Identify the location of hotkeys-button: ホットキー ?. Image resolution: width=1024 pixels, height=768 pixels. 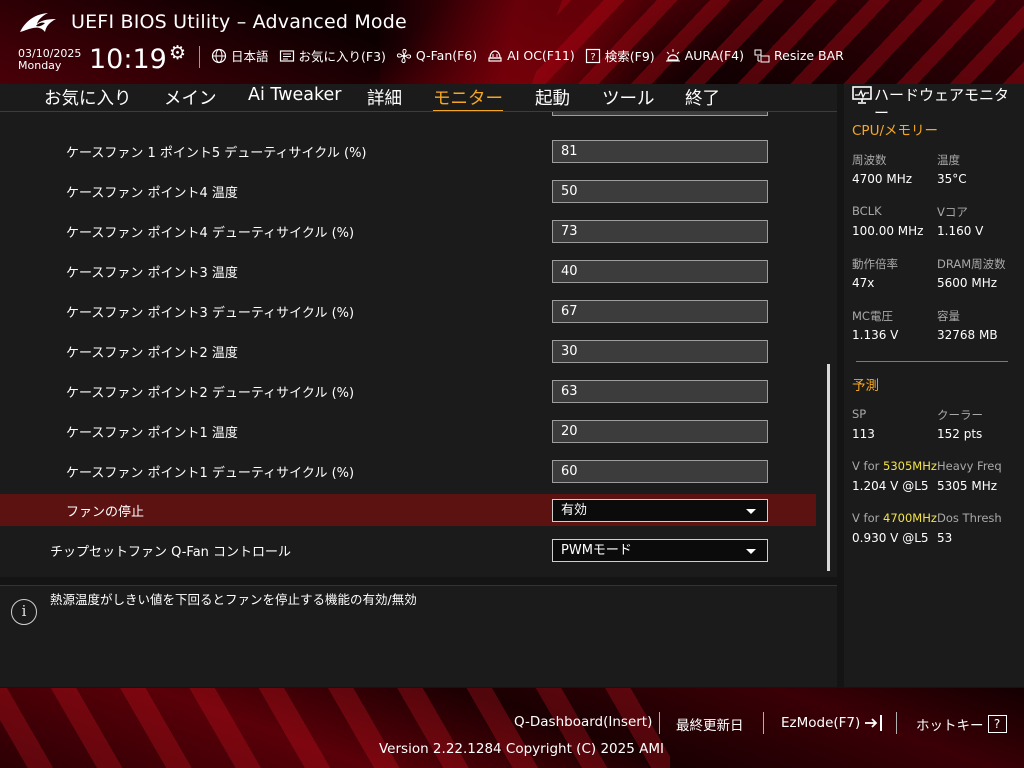
(961, 724).